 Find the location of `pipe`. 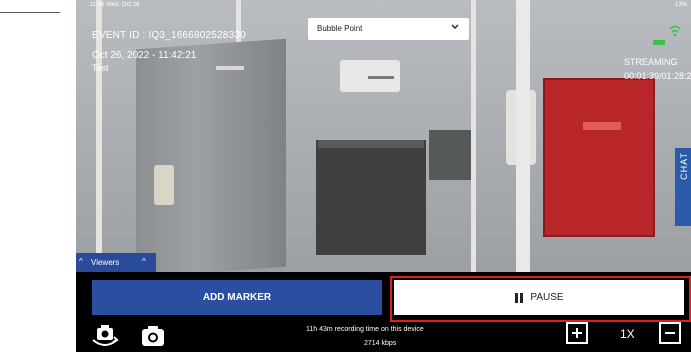

pipe is located at coordinates (523, 136).